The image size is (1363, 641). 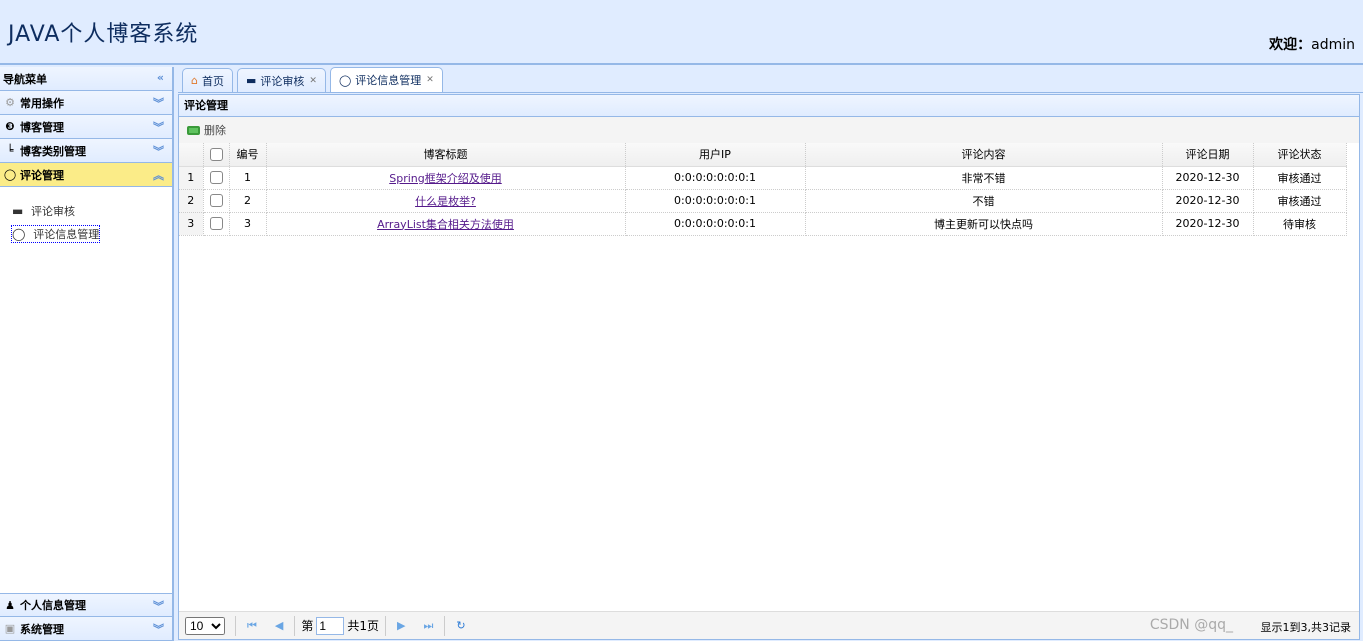 I want to click on row-number: 1, so click(x=191, y=178).